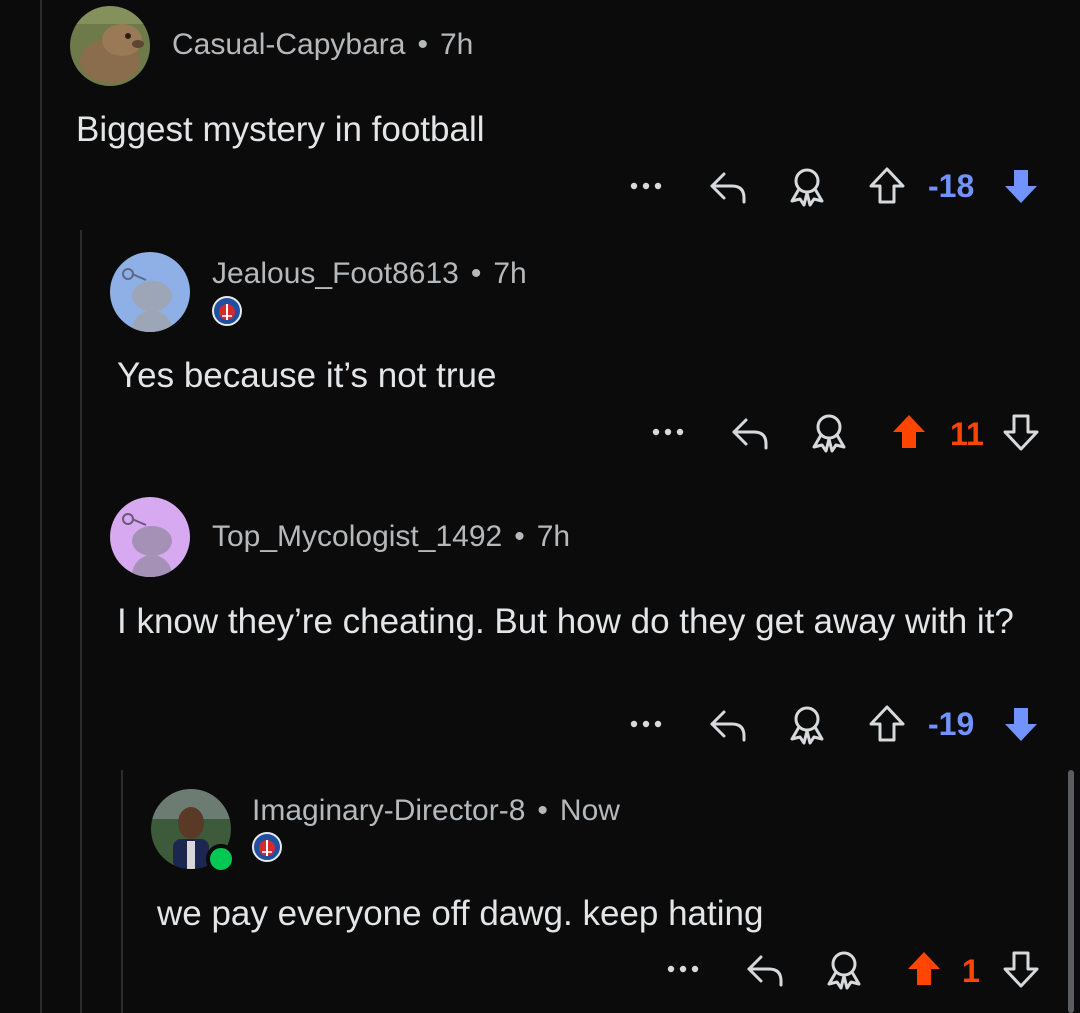 The height and width of the screenshot is (1013, 1080). What do you see at coordinates (460, 913) in the screenshot?
I see `comment-body: we pay everyone off dawg. keep hating` at bounding box center [460, 913].